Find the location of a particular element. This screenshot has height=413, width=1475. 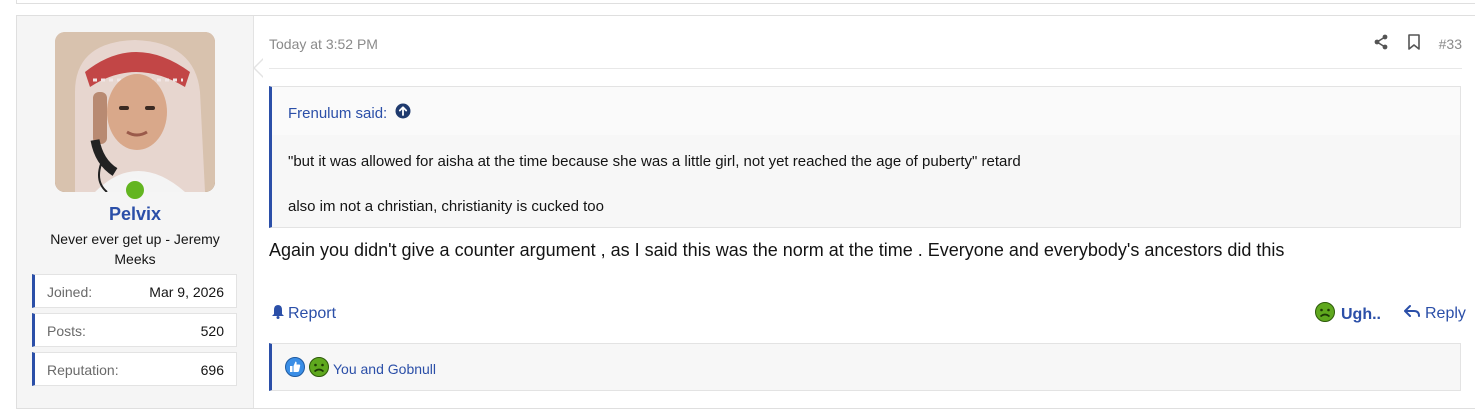

reaction-button: Ugh.. is located at coordinates (1348, 314).